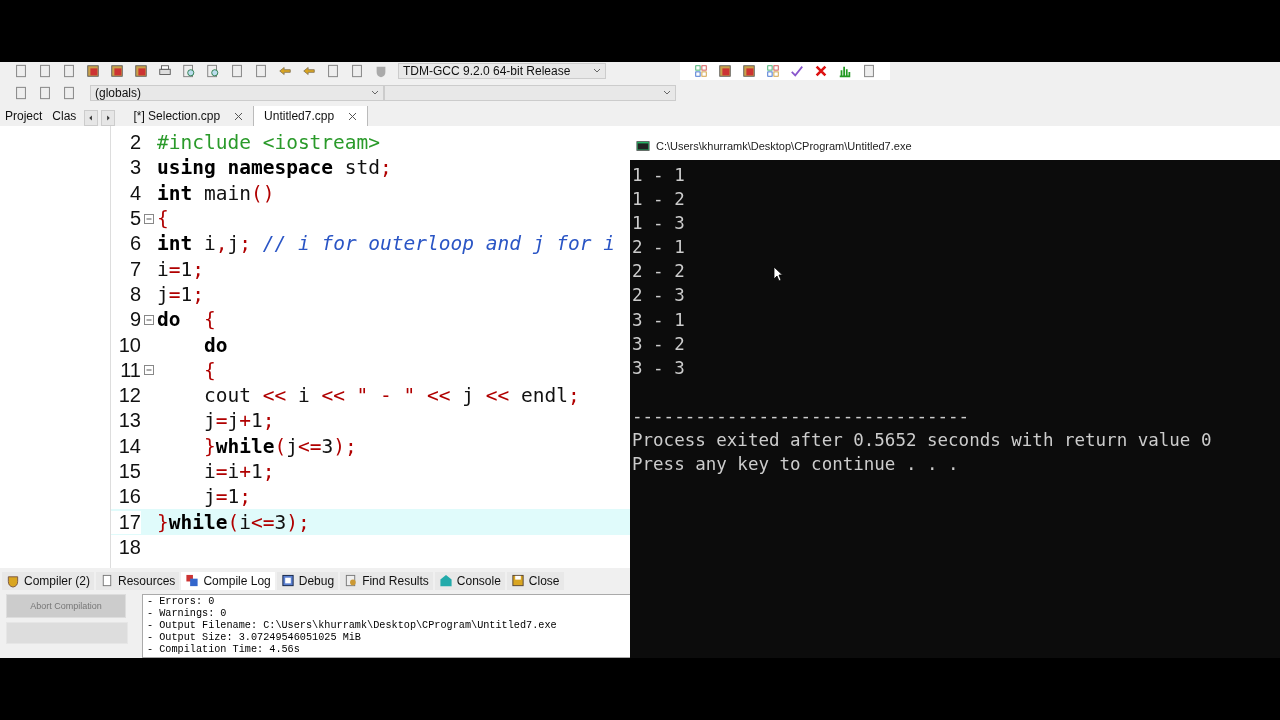  Describe the element at coordinates (658, 200) in the screenshot. I see `console-line: 1 - 2` at that location.